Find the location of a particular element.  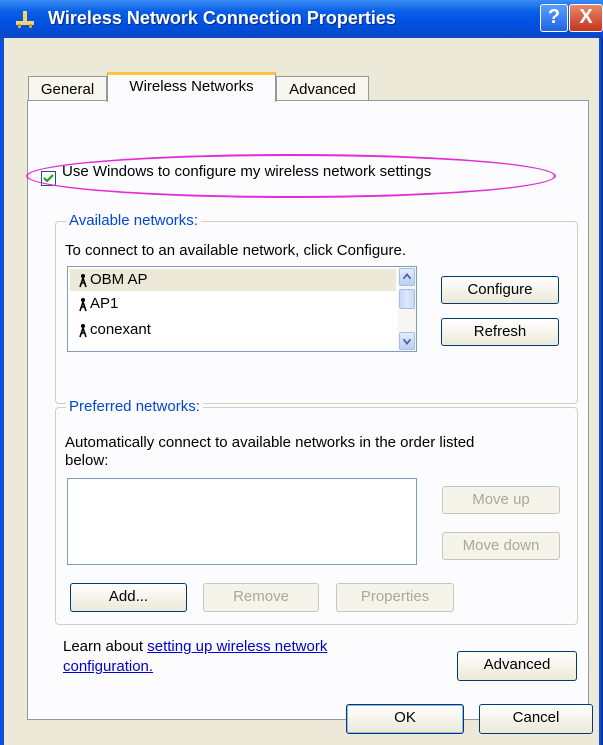

remove-button: Remove is located at coordinates (261, 597).